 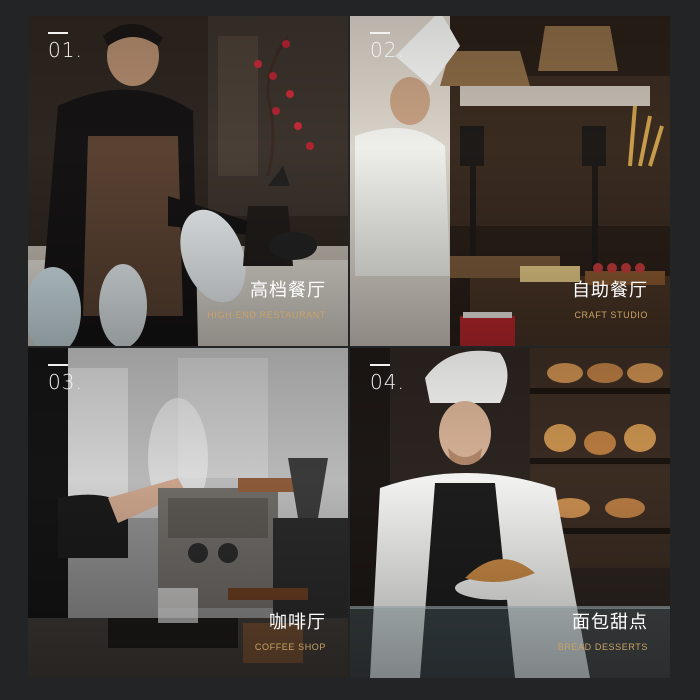 I want to click on tile-title-en: CRAFT STUDIO, so click(x=611, y=315).